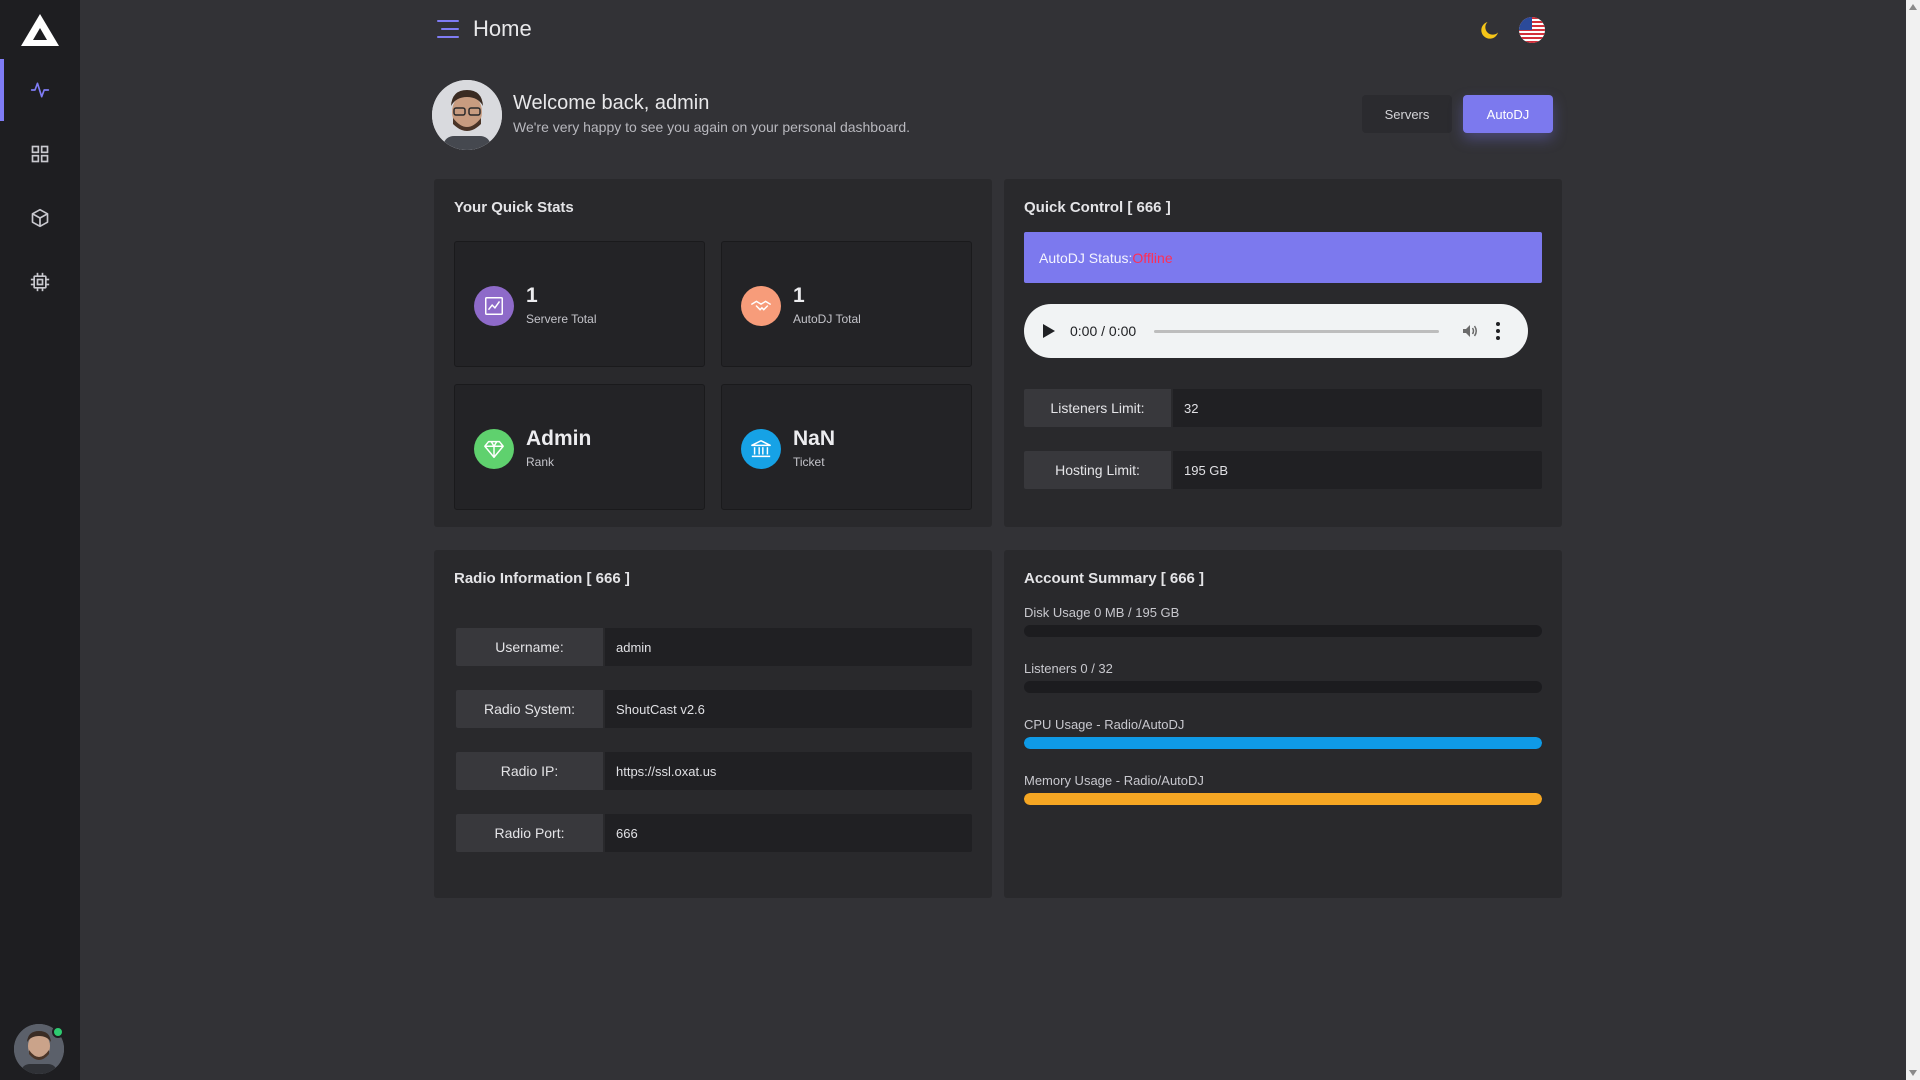 The width and height of the screenshot is (1920, 1080). I want to click on radio-information-title: Radio Information [ 666 ], so click(542, 578).